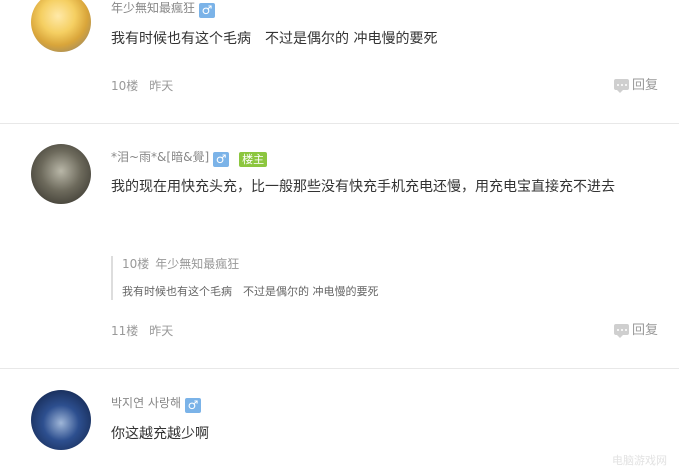 Image resolution: width=679 pixels, height=474 pixels. What do you see at coordinates (392, 264) in the screenshot?
I see `quote-header: 10楼 年少無知最瘋狂` at bounding box center [392, 264].